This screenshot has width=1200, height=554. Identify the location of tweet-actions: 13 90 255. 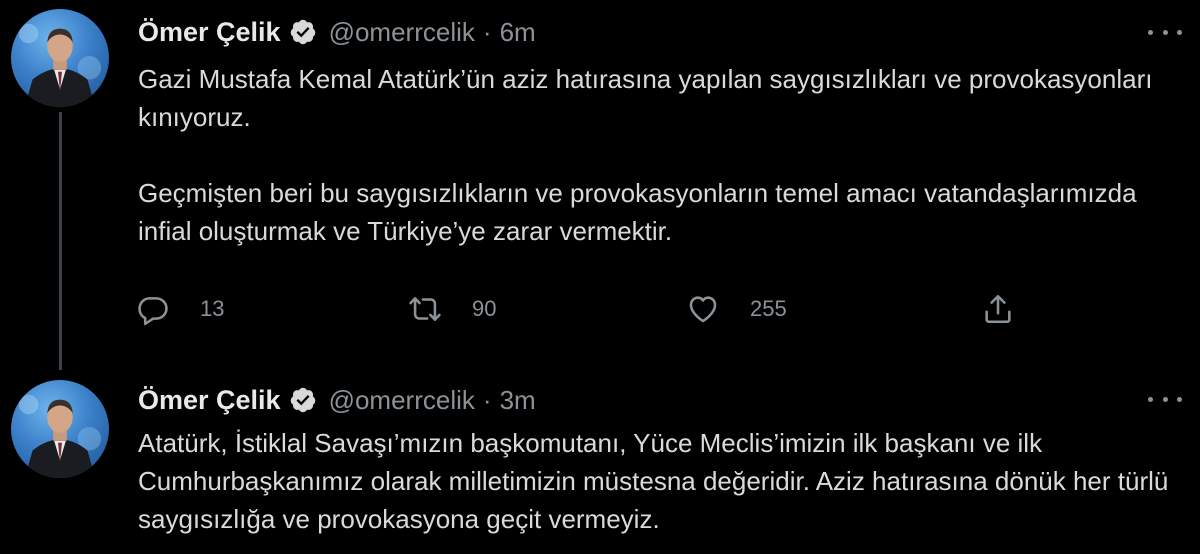
(666, 309).